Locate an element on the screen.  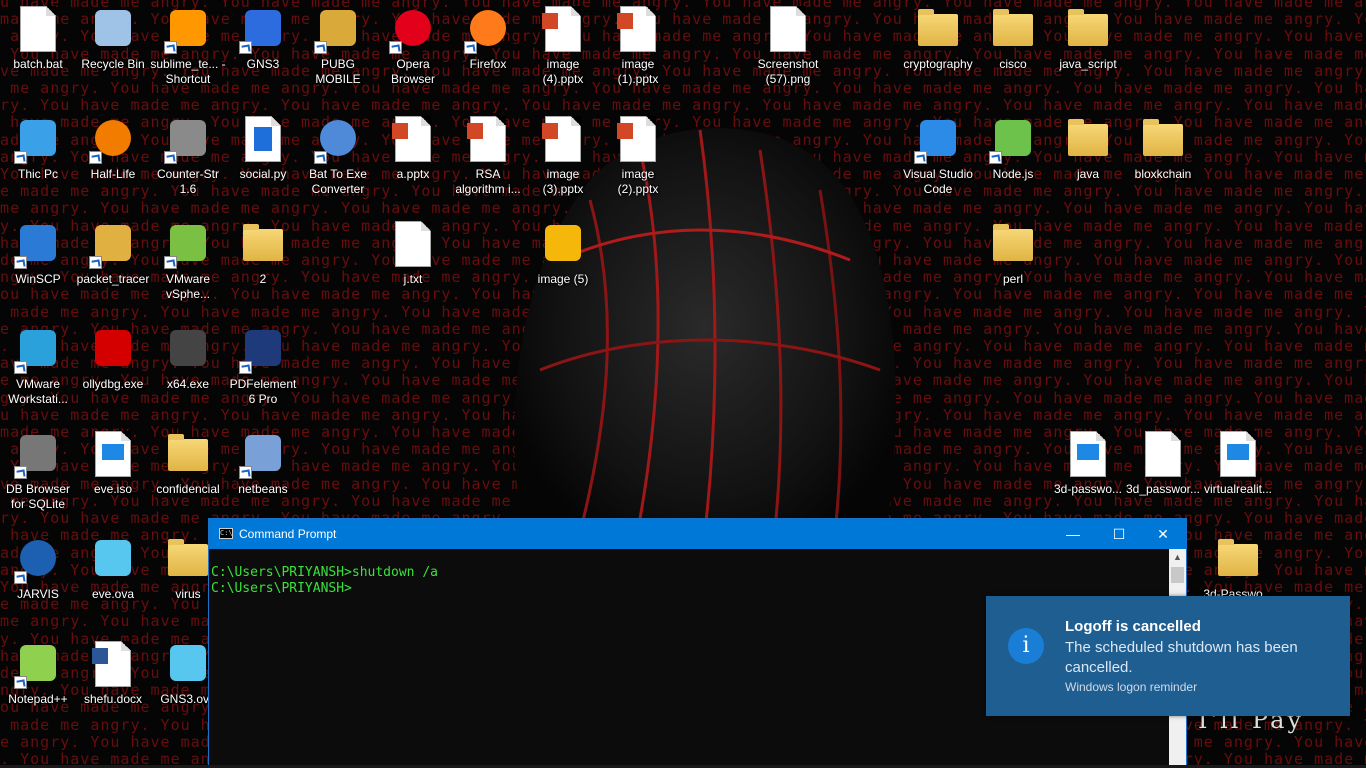
opera-icon is located at coordinates (413, 30).